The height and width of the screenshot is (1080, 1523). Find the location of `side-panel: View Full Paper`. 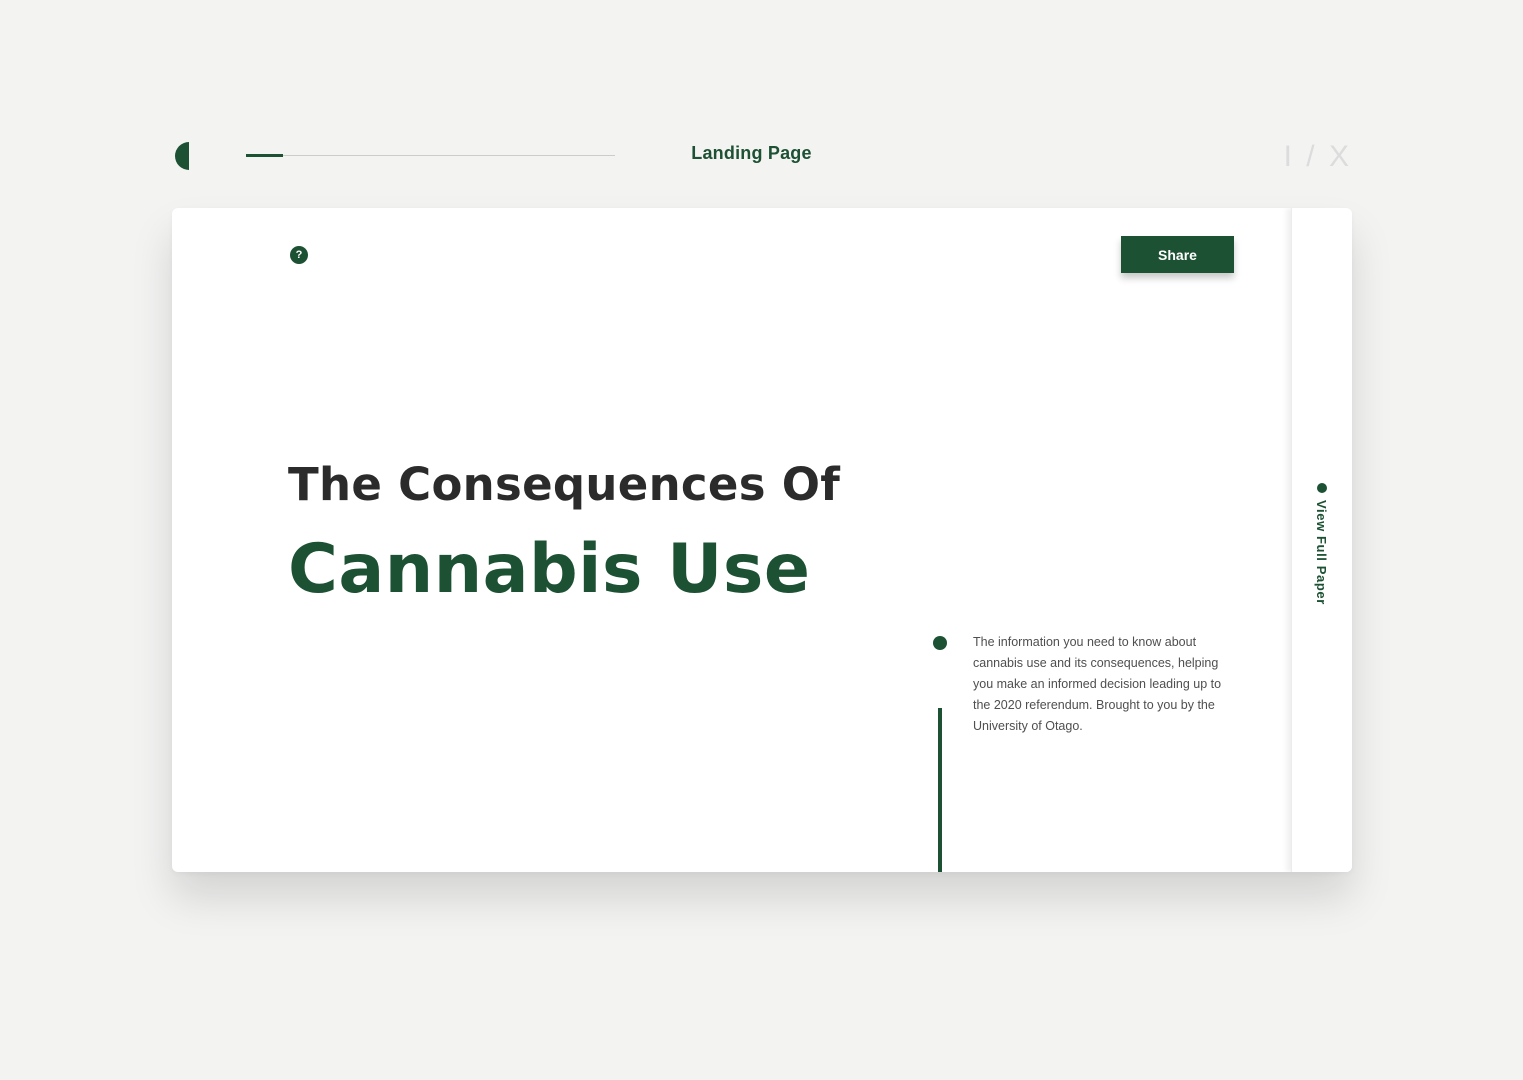

side-panel: View Full Paper is located at coordinates (1321, 540).